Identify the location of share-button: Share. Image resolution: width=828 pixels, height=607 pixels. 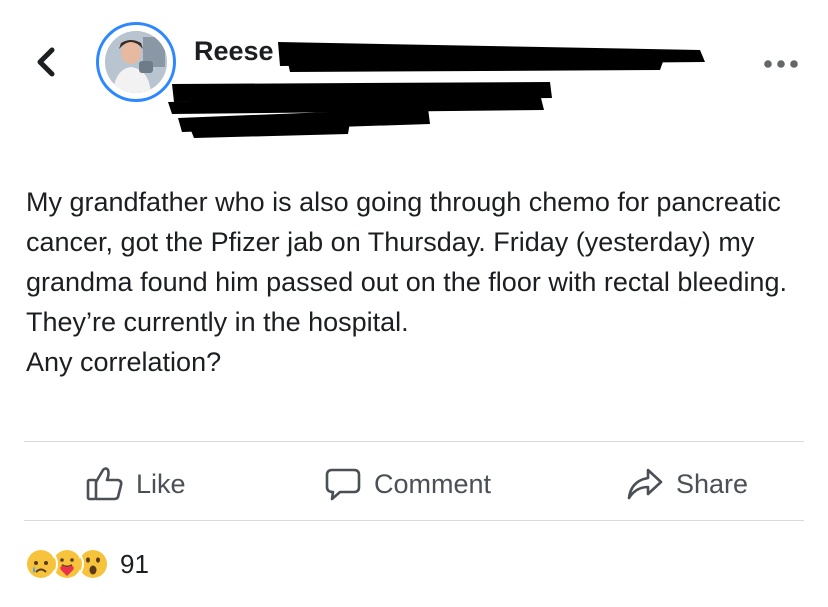
(687, 484).